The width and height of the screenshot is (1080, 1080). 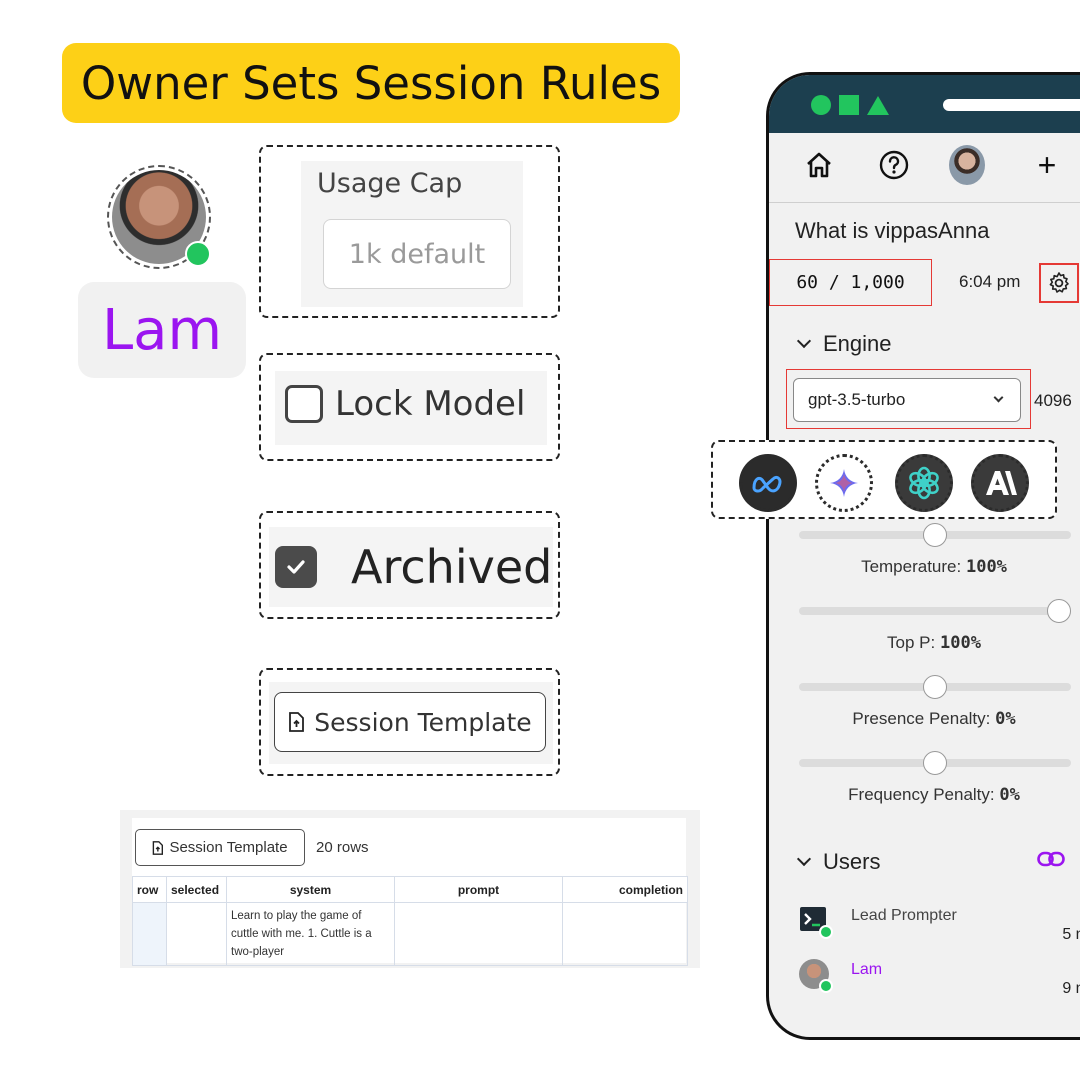 I want to click on anthropic-icon, so click(x=1000, y=483).